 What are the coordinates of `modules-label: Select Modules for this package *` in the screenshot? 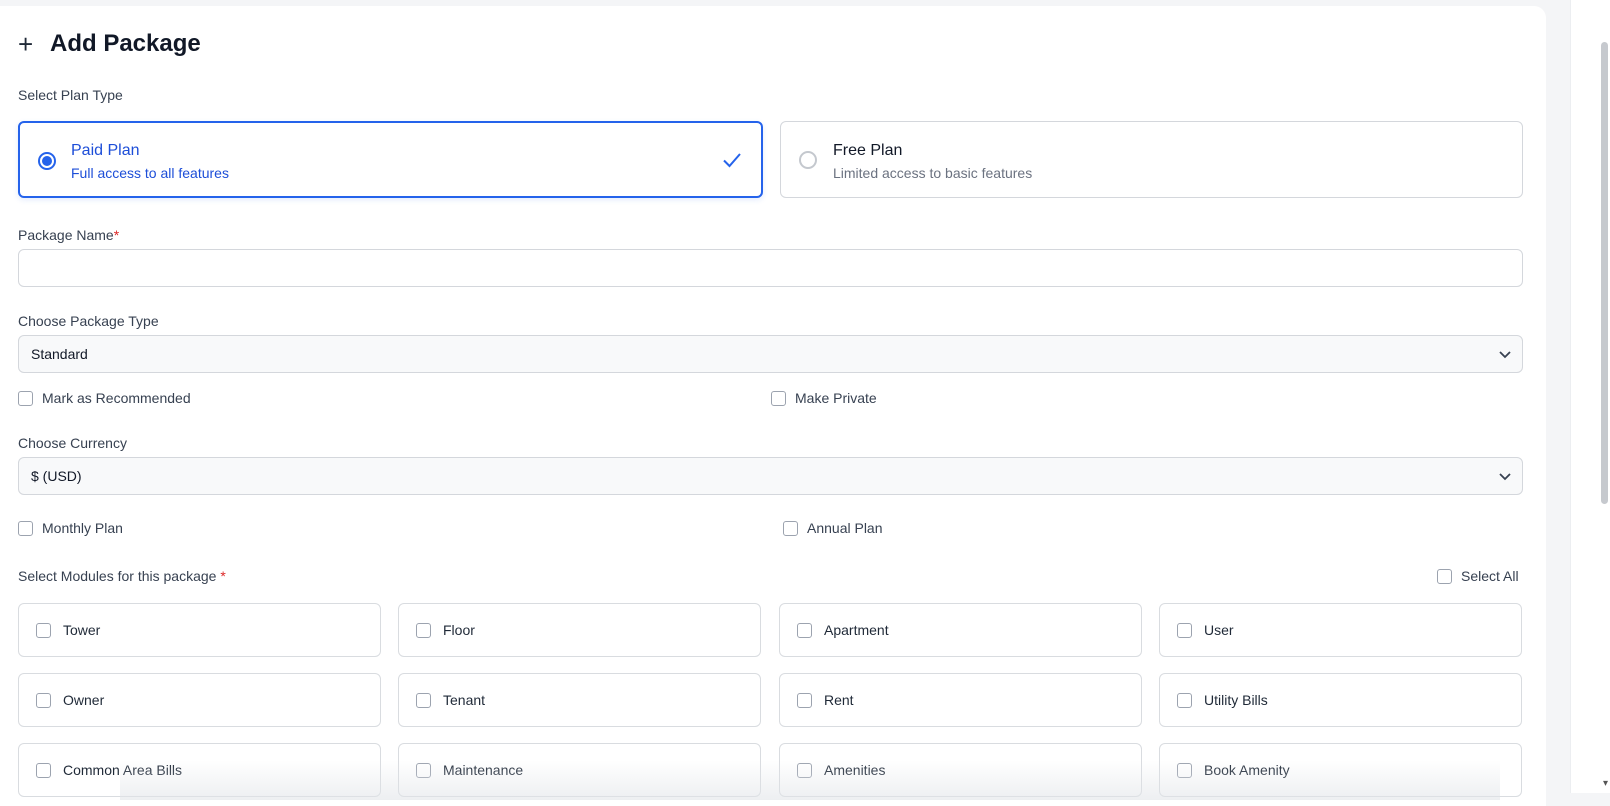 It's located at (122, 576).